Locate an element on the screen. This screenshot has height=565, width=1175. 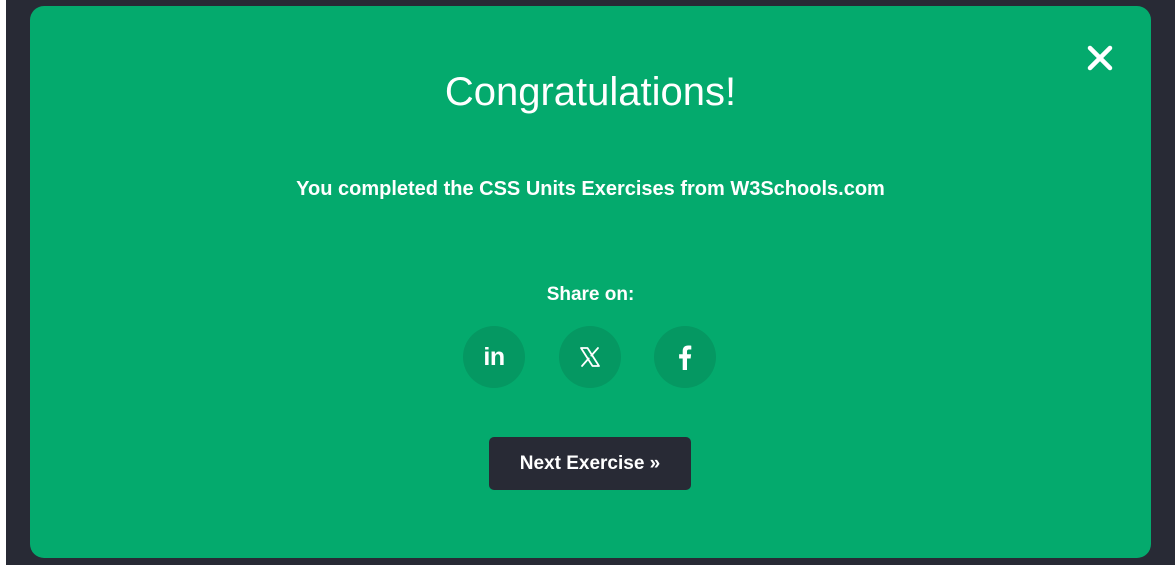
facebook-icon is located at coordinates (685, 357).